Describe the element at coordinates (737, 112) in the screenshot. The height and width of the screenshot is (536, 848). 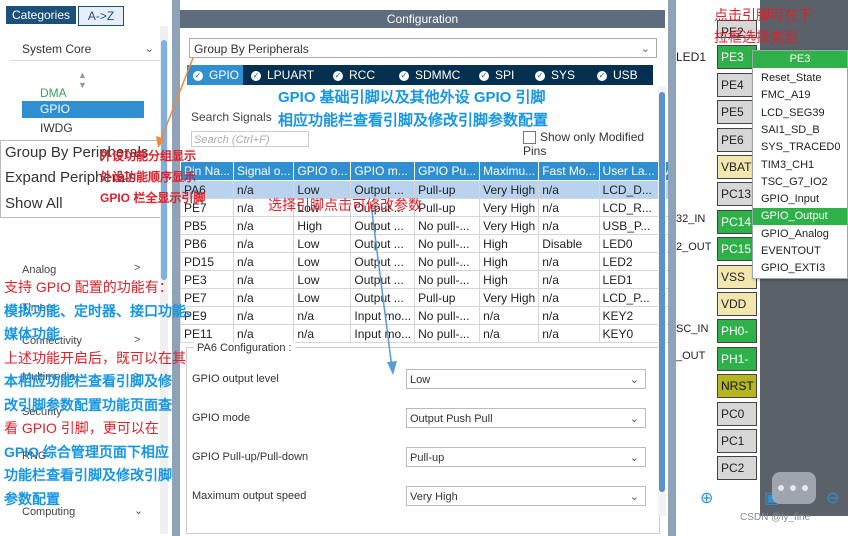
I see `pin-pe5: PE5` at that location.